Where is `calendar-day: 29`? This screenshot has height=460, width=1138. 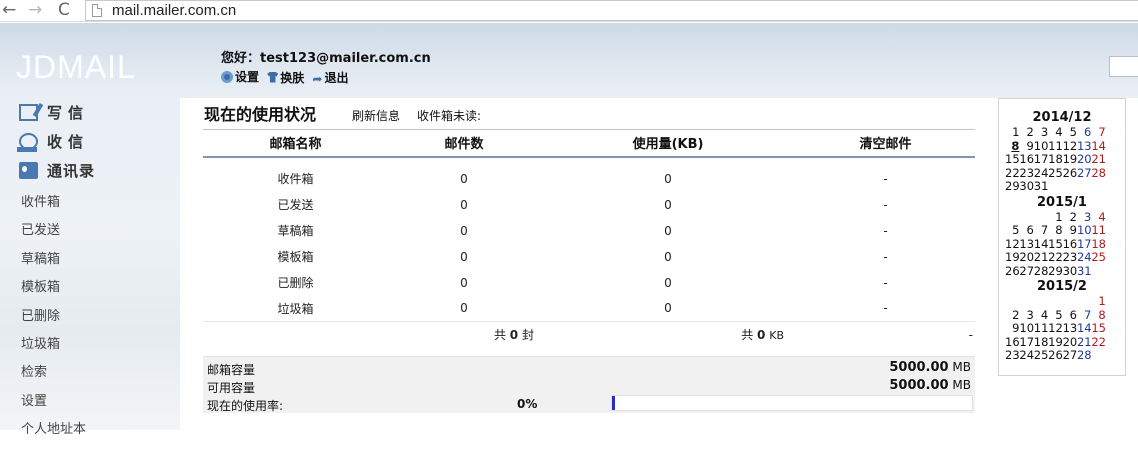
calendar-day: 29 is located at coordinates (1012, 186).